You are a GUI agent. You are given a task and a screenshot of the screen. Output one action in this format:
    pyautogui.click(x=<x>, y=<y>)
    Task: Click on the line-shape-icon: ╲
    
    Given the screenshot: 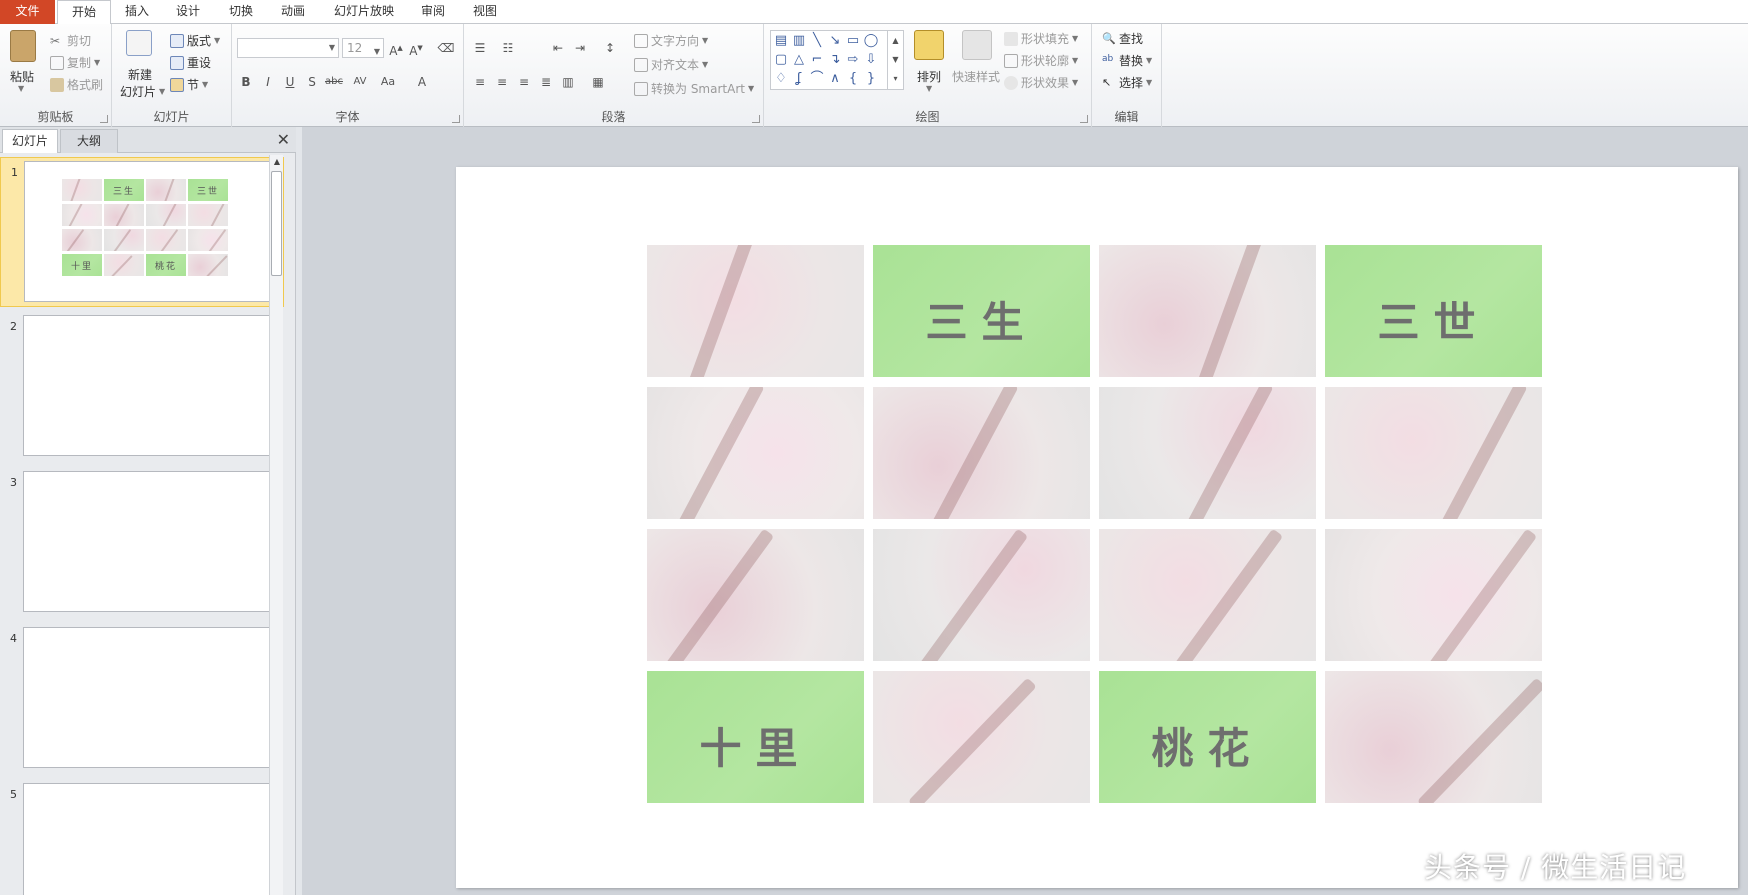 What is the action you would take?
    pyautogui.click(x=817, y=41)
    